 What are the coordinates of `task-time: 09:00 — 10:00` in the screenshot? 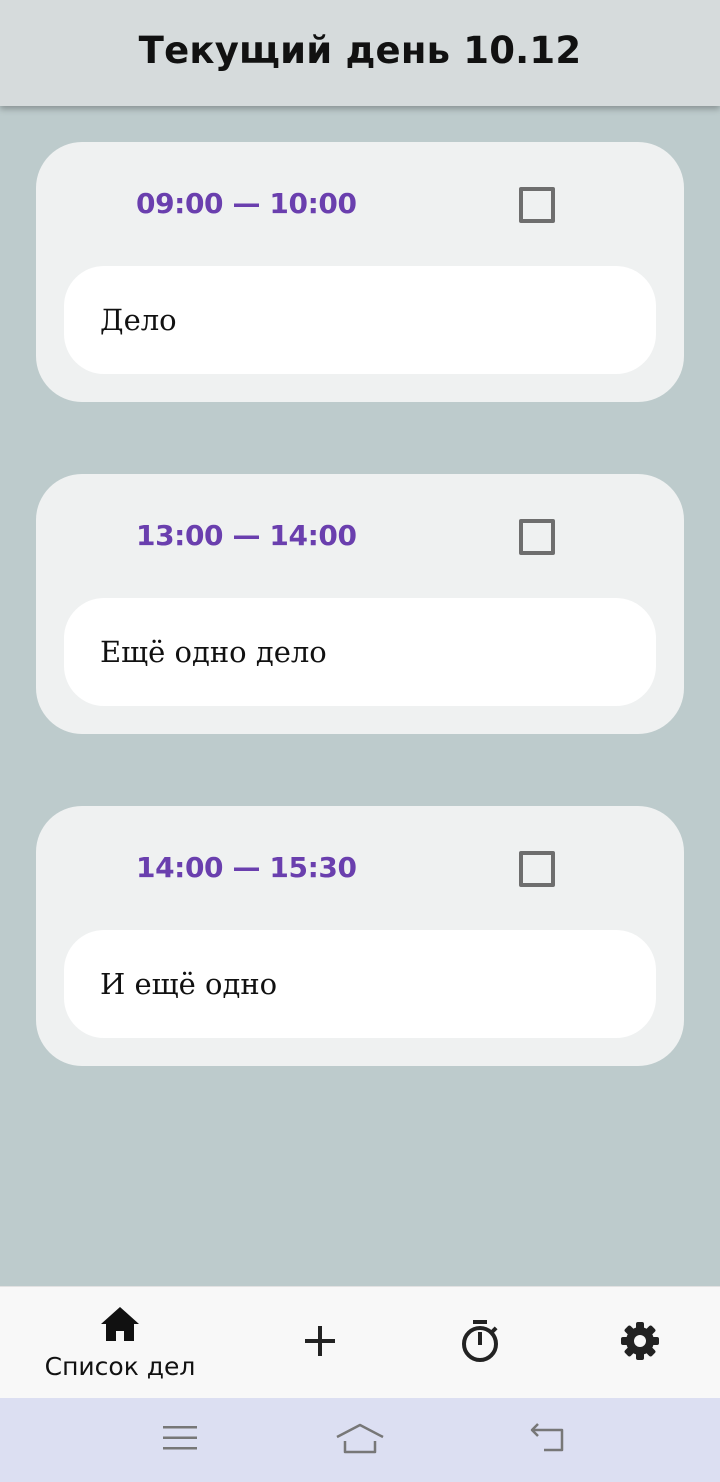 It's located at (246, 203).